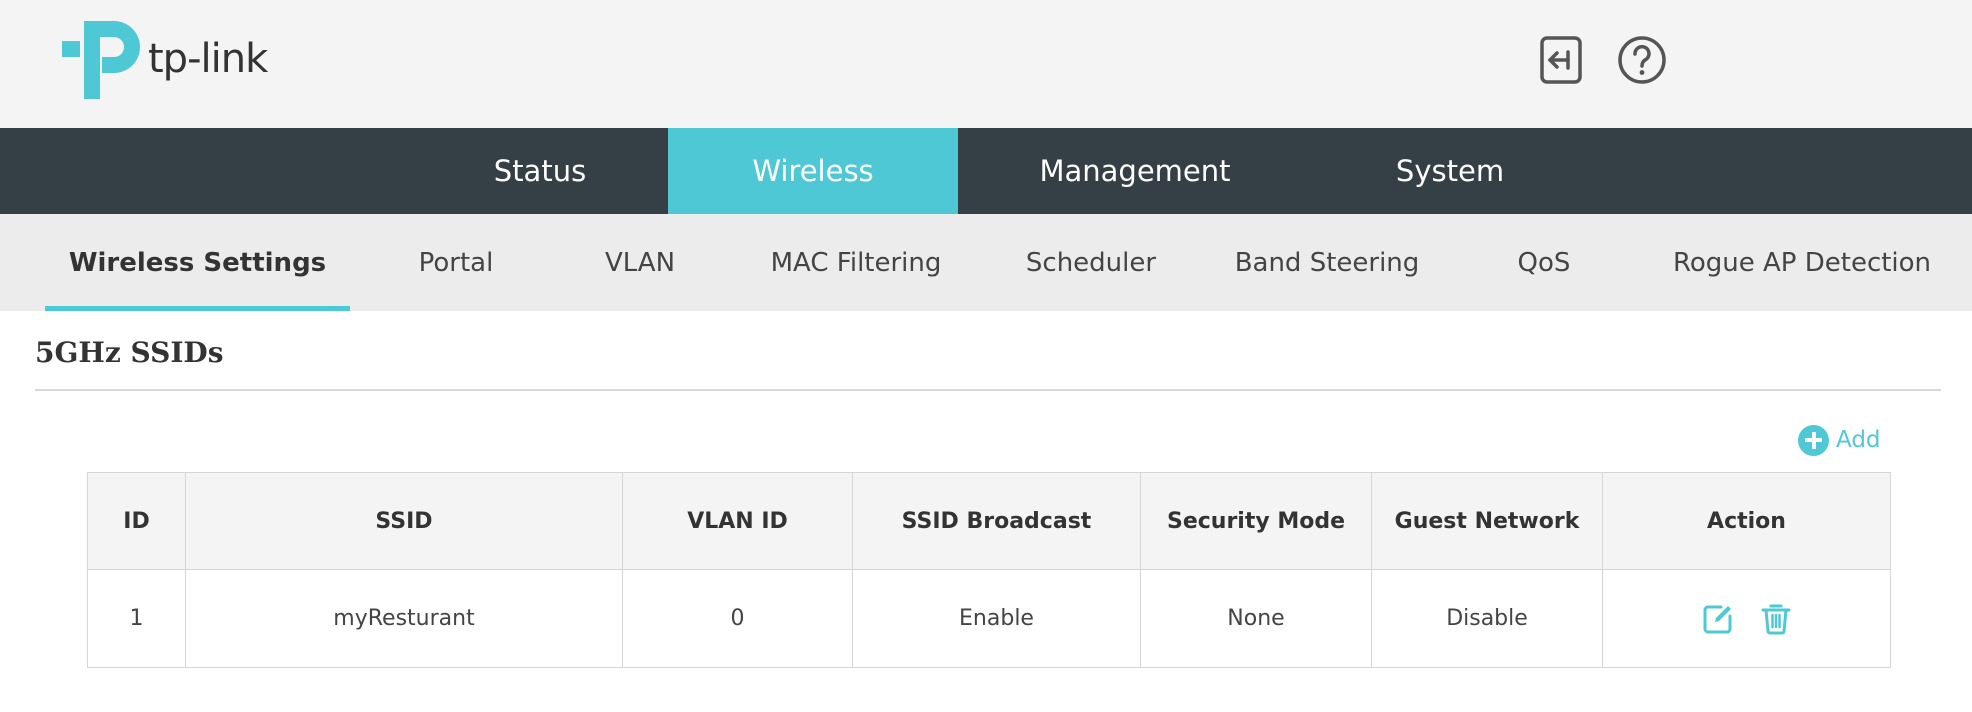 The image size is (1972, 712). I want to click on cell-guest-network: Disable, so click(1487, 618).